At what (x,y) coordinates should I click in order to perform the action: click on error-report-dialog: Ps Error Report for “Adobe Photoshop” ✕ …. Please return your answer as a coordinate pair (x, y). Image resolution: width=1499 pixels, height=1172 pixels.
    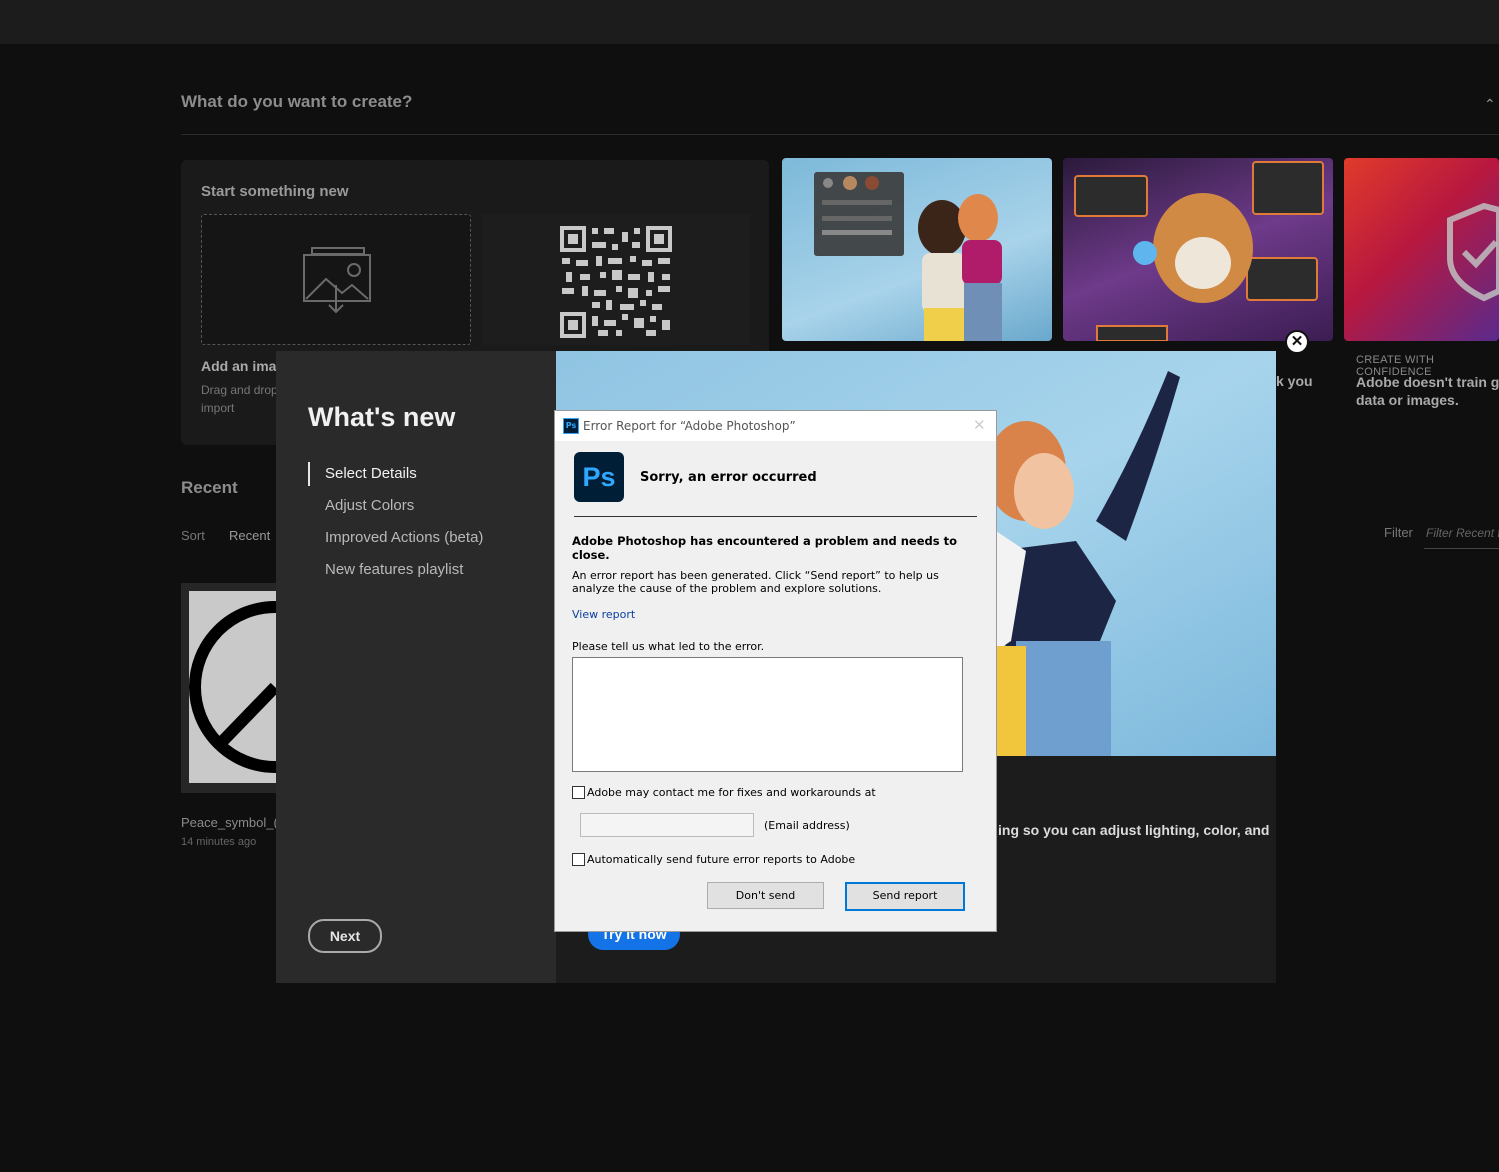
    Looking at the image, I should click on (775, 671).